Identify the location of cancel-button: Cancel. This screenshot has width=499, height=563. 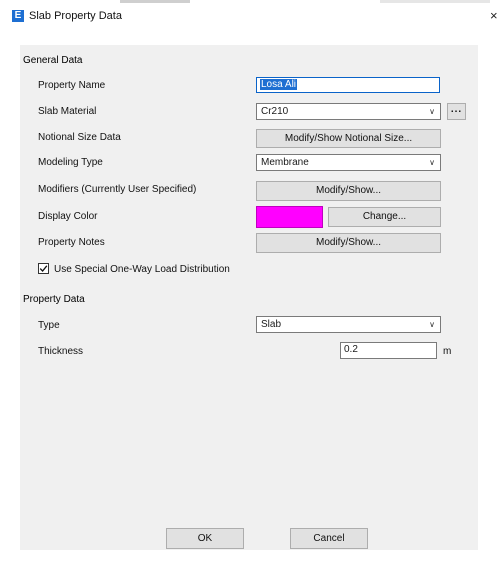
(329, 538).